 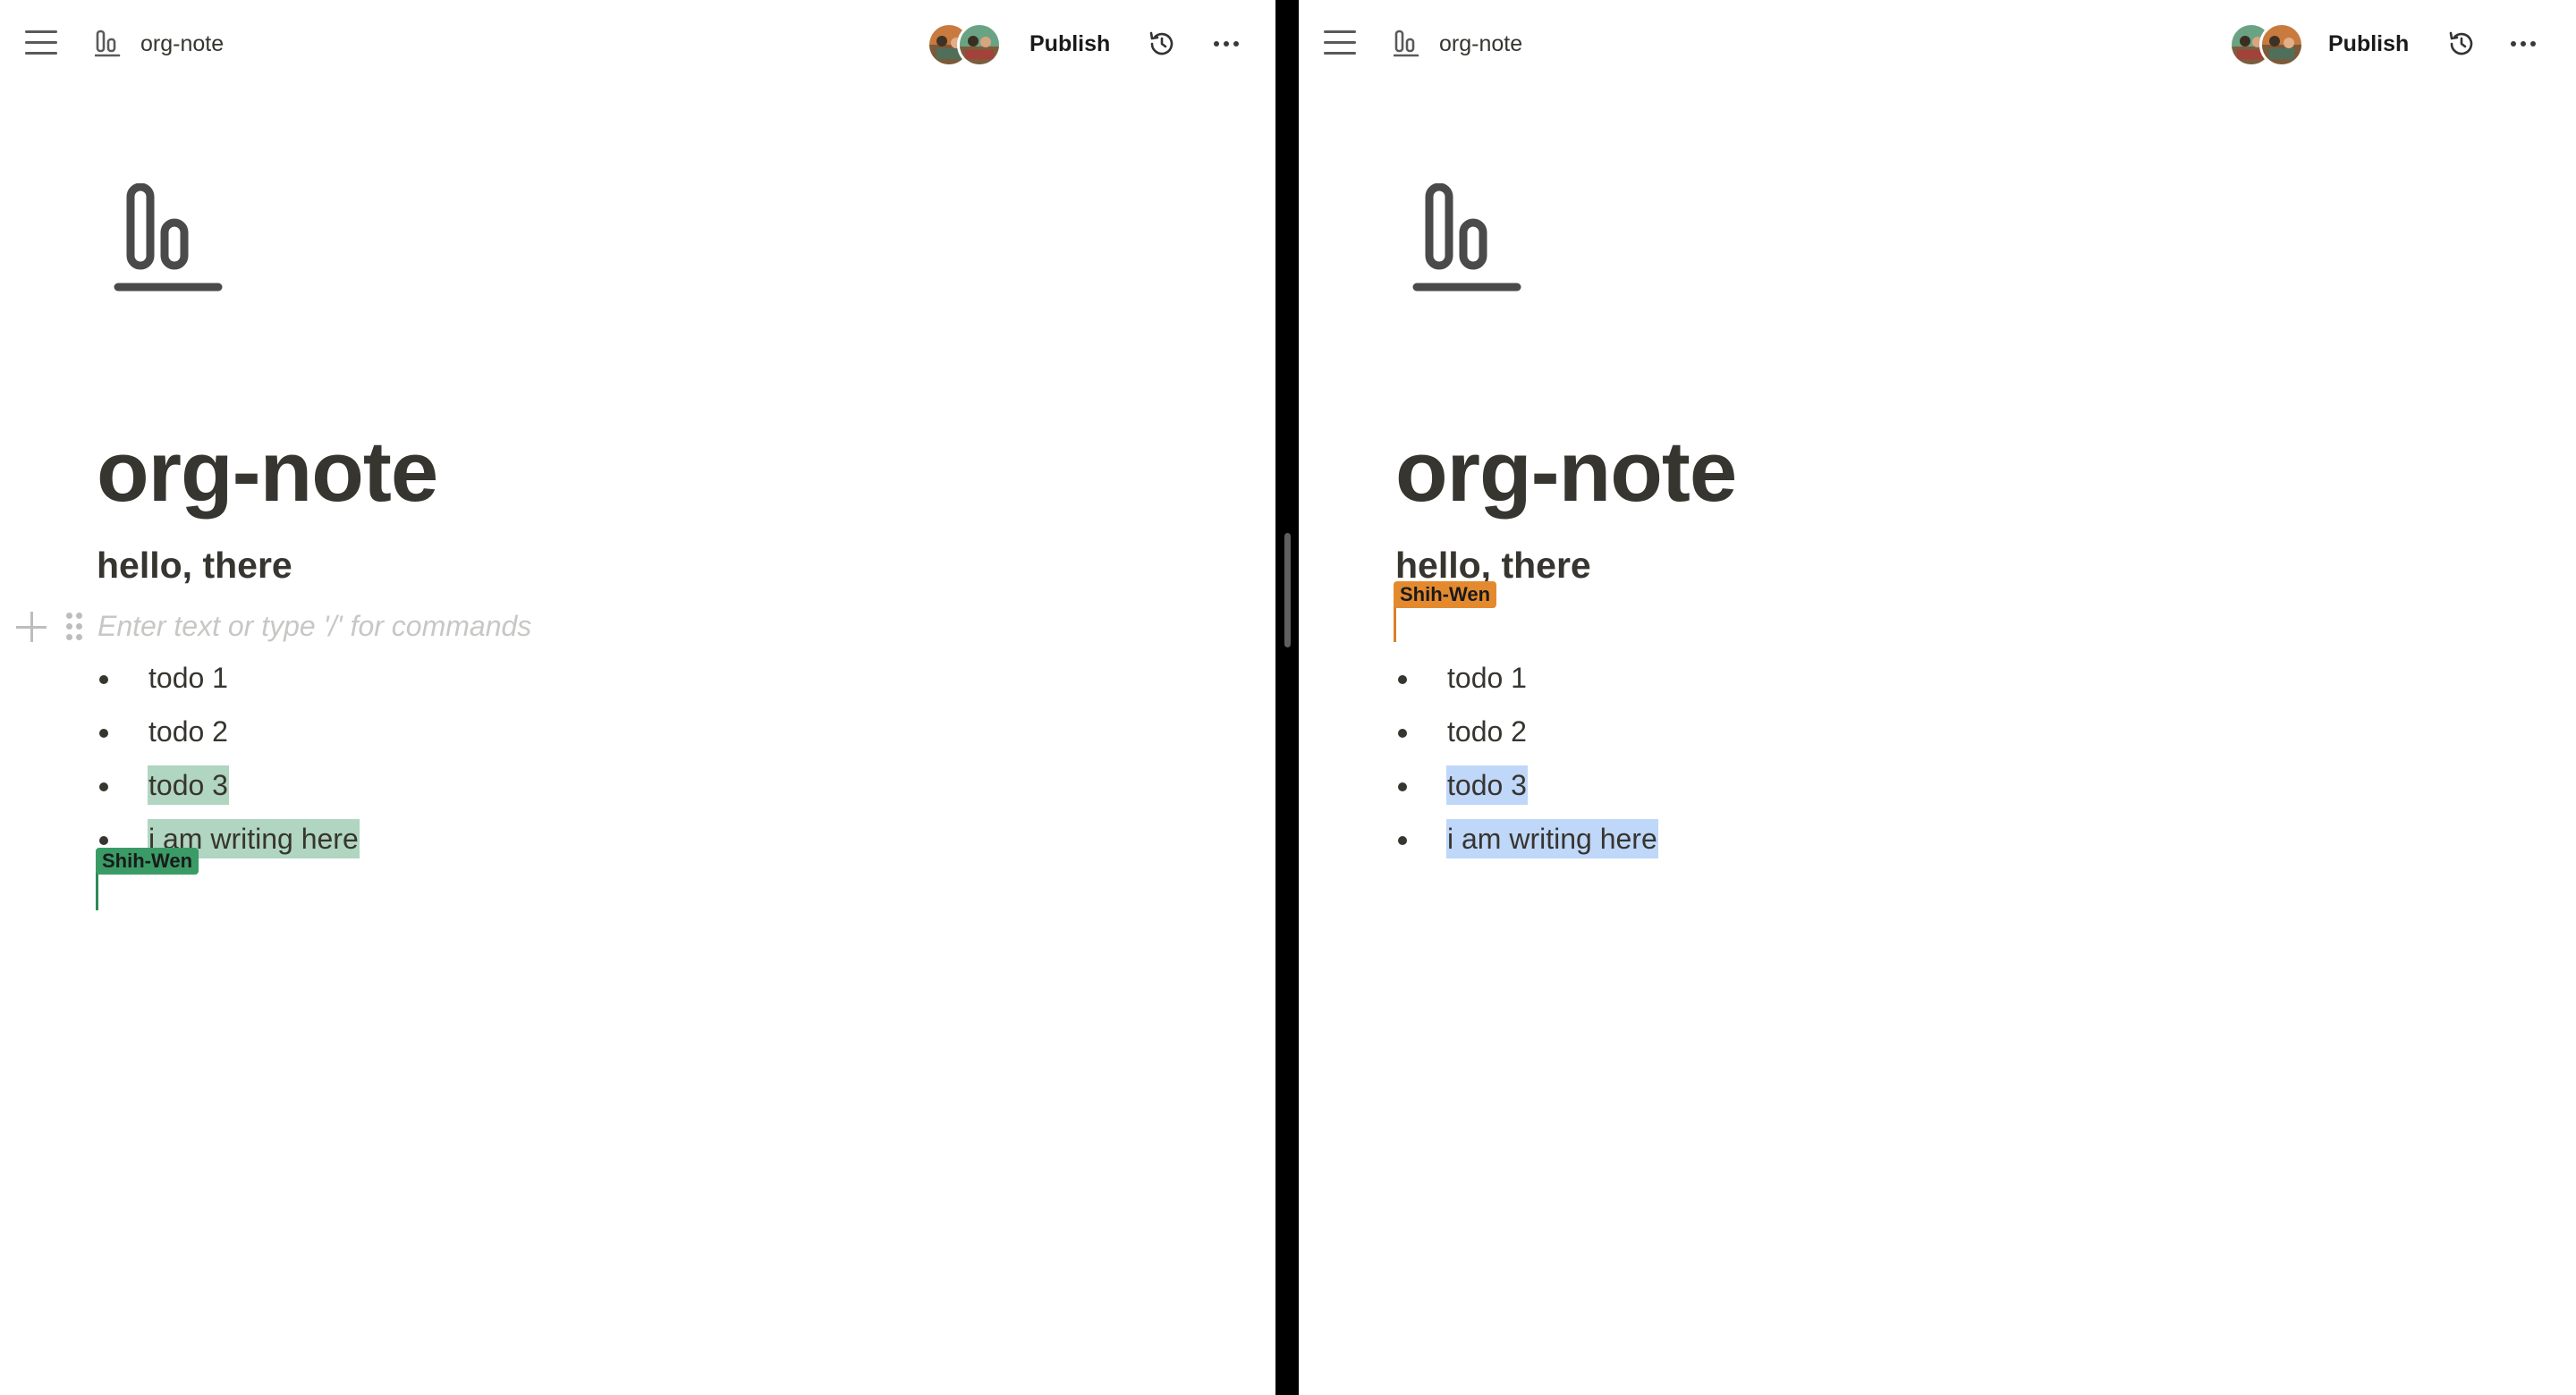 What do you see at coordinates (1287, 590) in the screenshot?
I see `pane-resize-handle` at bounding box center [1287, 590].